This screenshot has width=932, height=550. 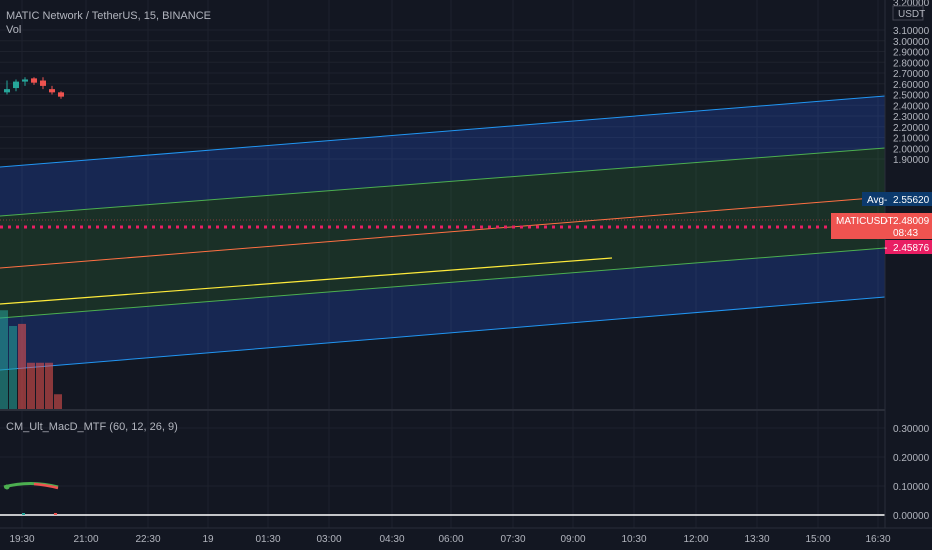 What do you see at coordinates (911, 487) in the screenshot?
I see `indicator-tick-label: 0.10000` at bounding box center [911, 487].